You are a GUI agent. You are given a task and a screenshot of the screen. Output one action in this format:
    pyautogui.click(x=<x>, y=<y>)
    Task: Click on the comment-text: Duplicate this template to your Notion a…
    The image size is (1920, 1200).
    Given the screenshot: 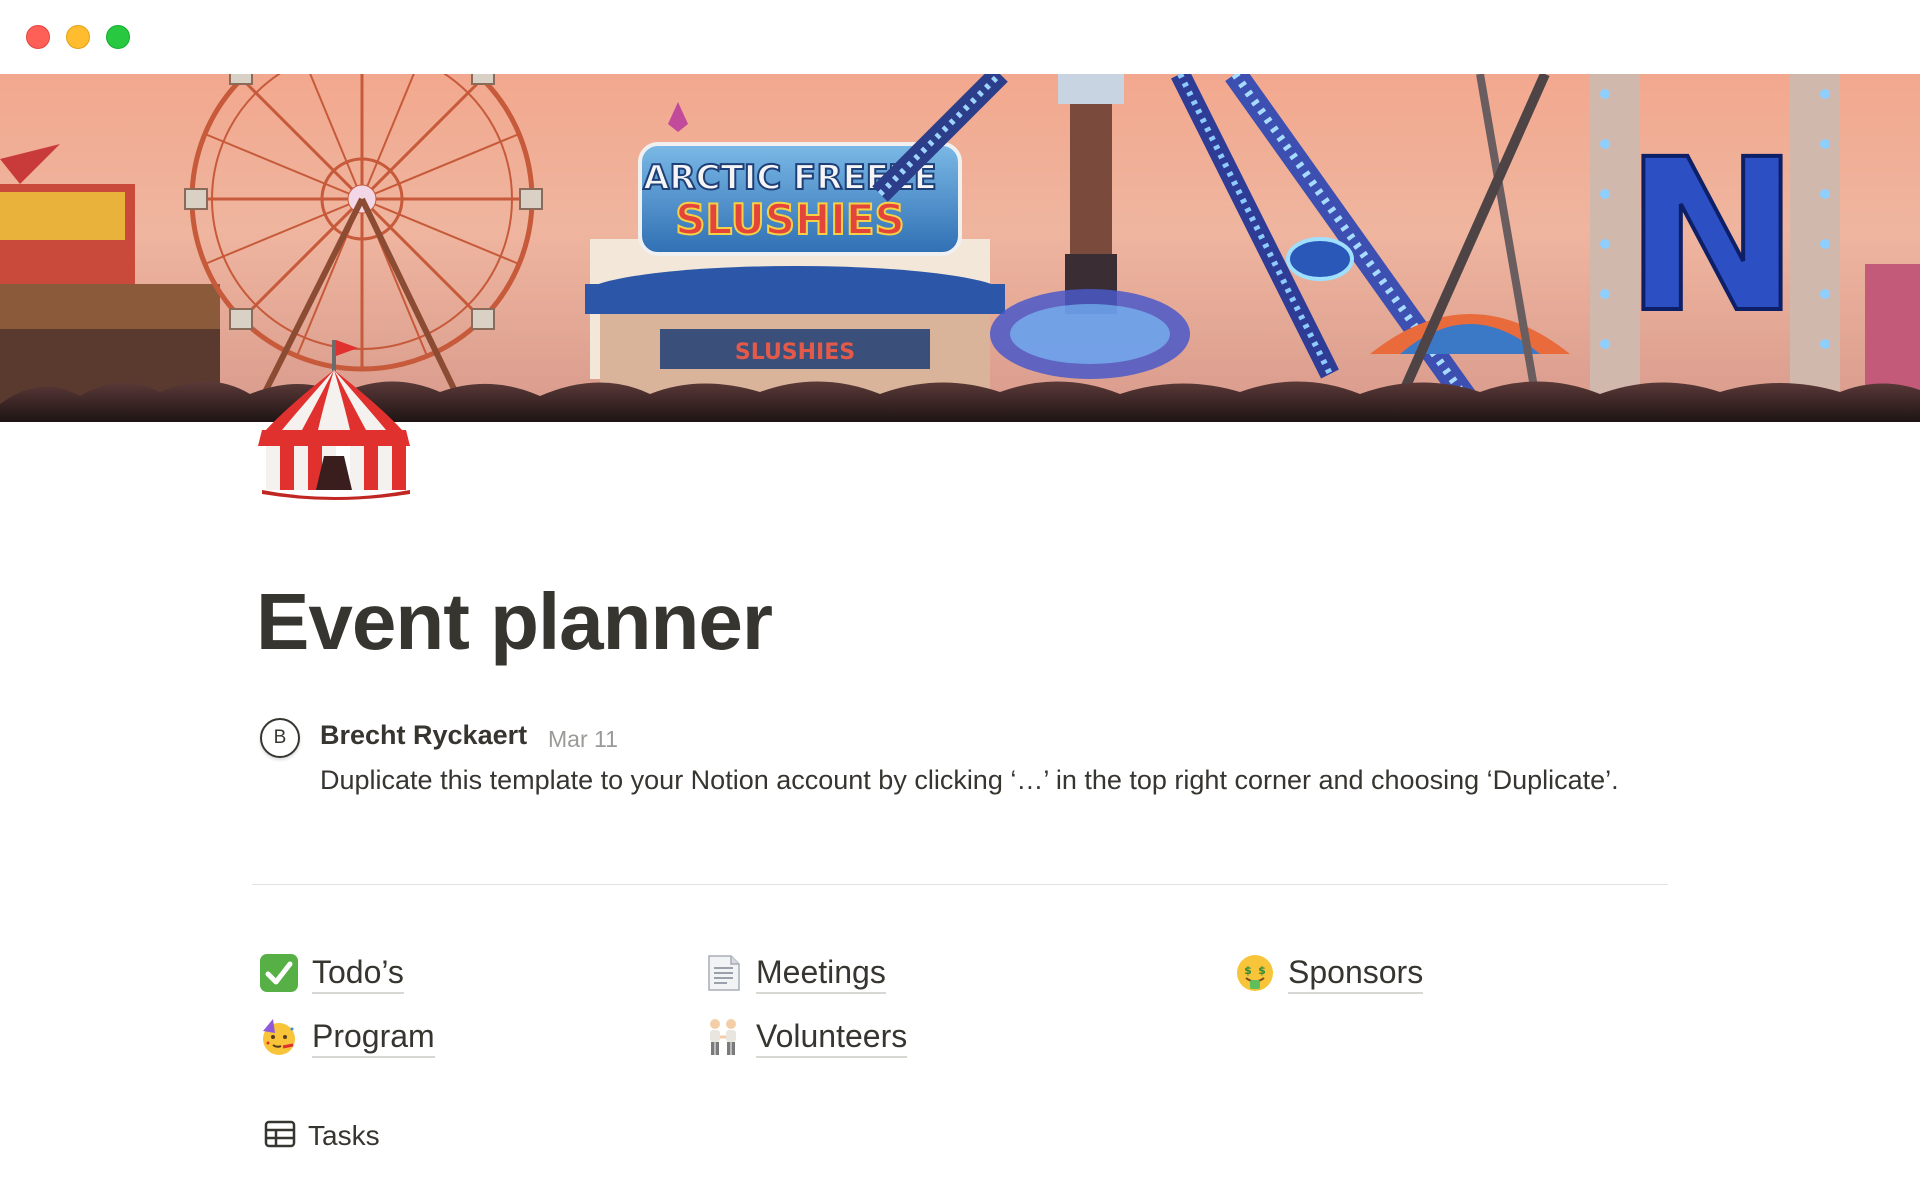 What is the action you would take?
    pyautogui.click(x=969, y=780)
    